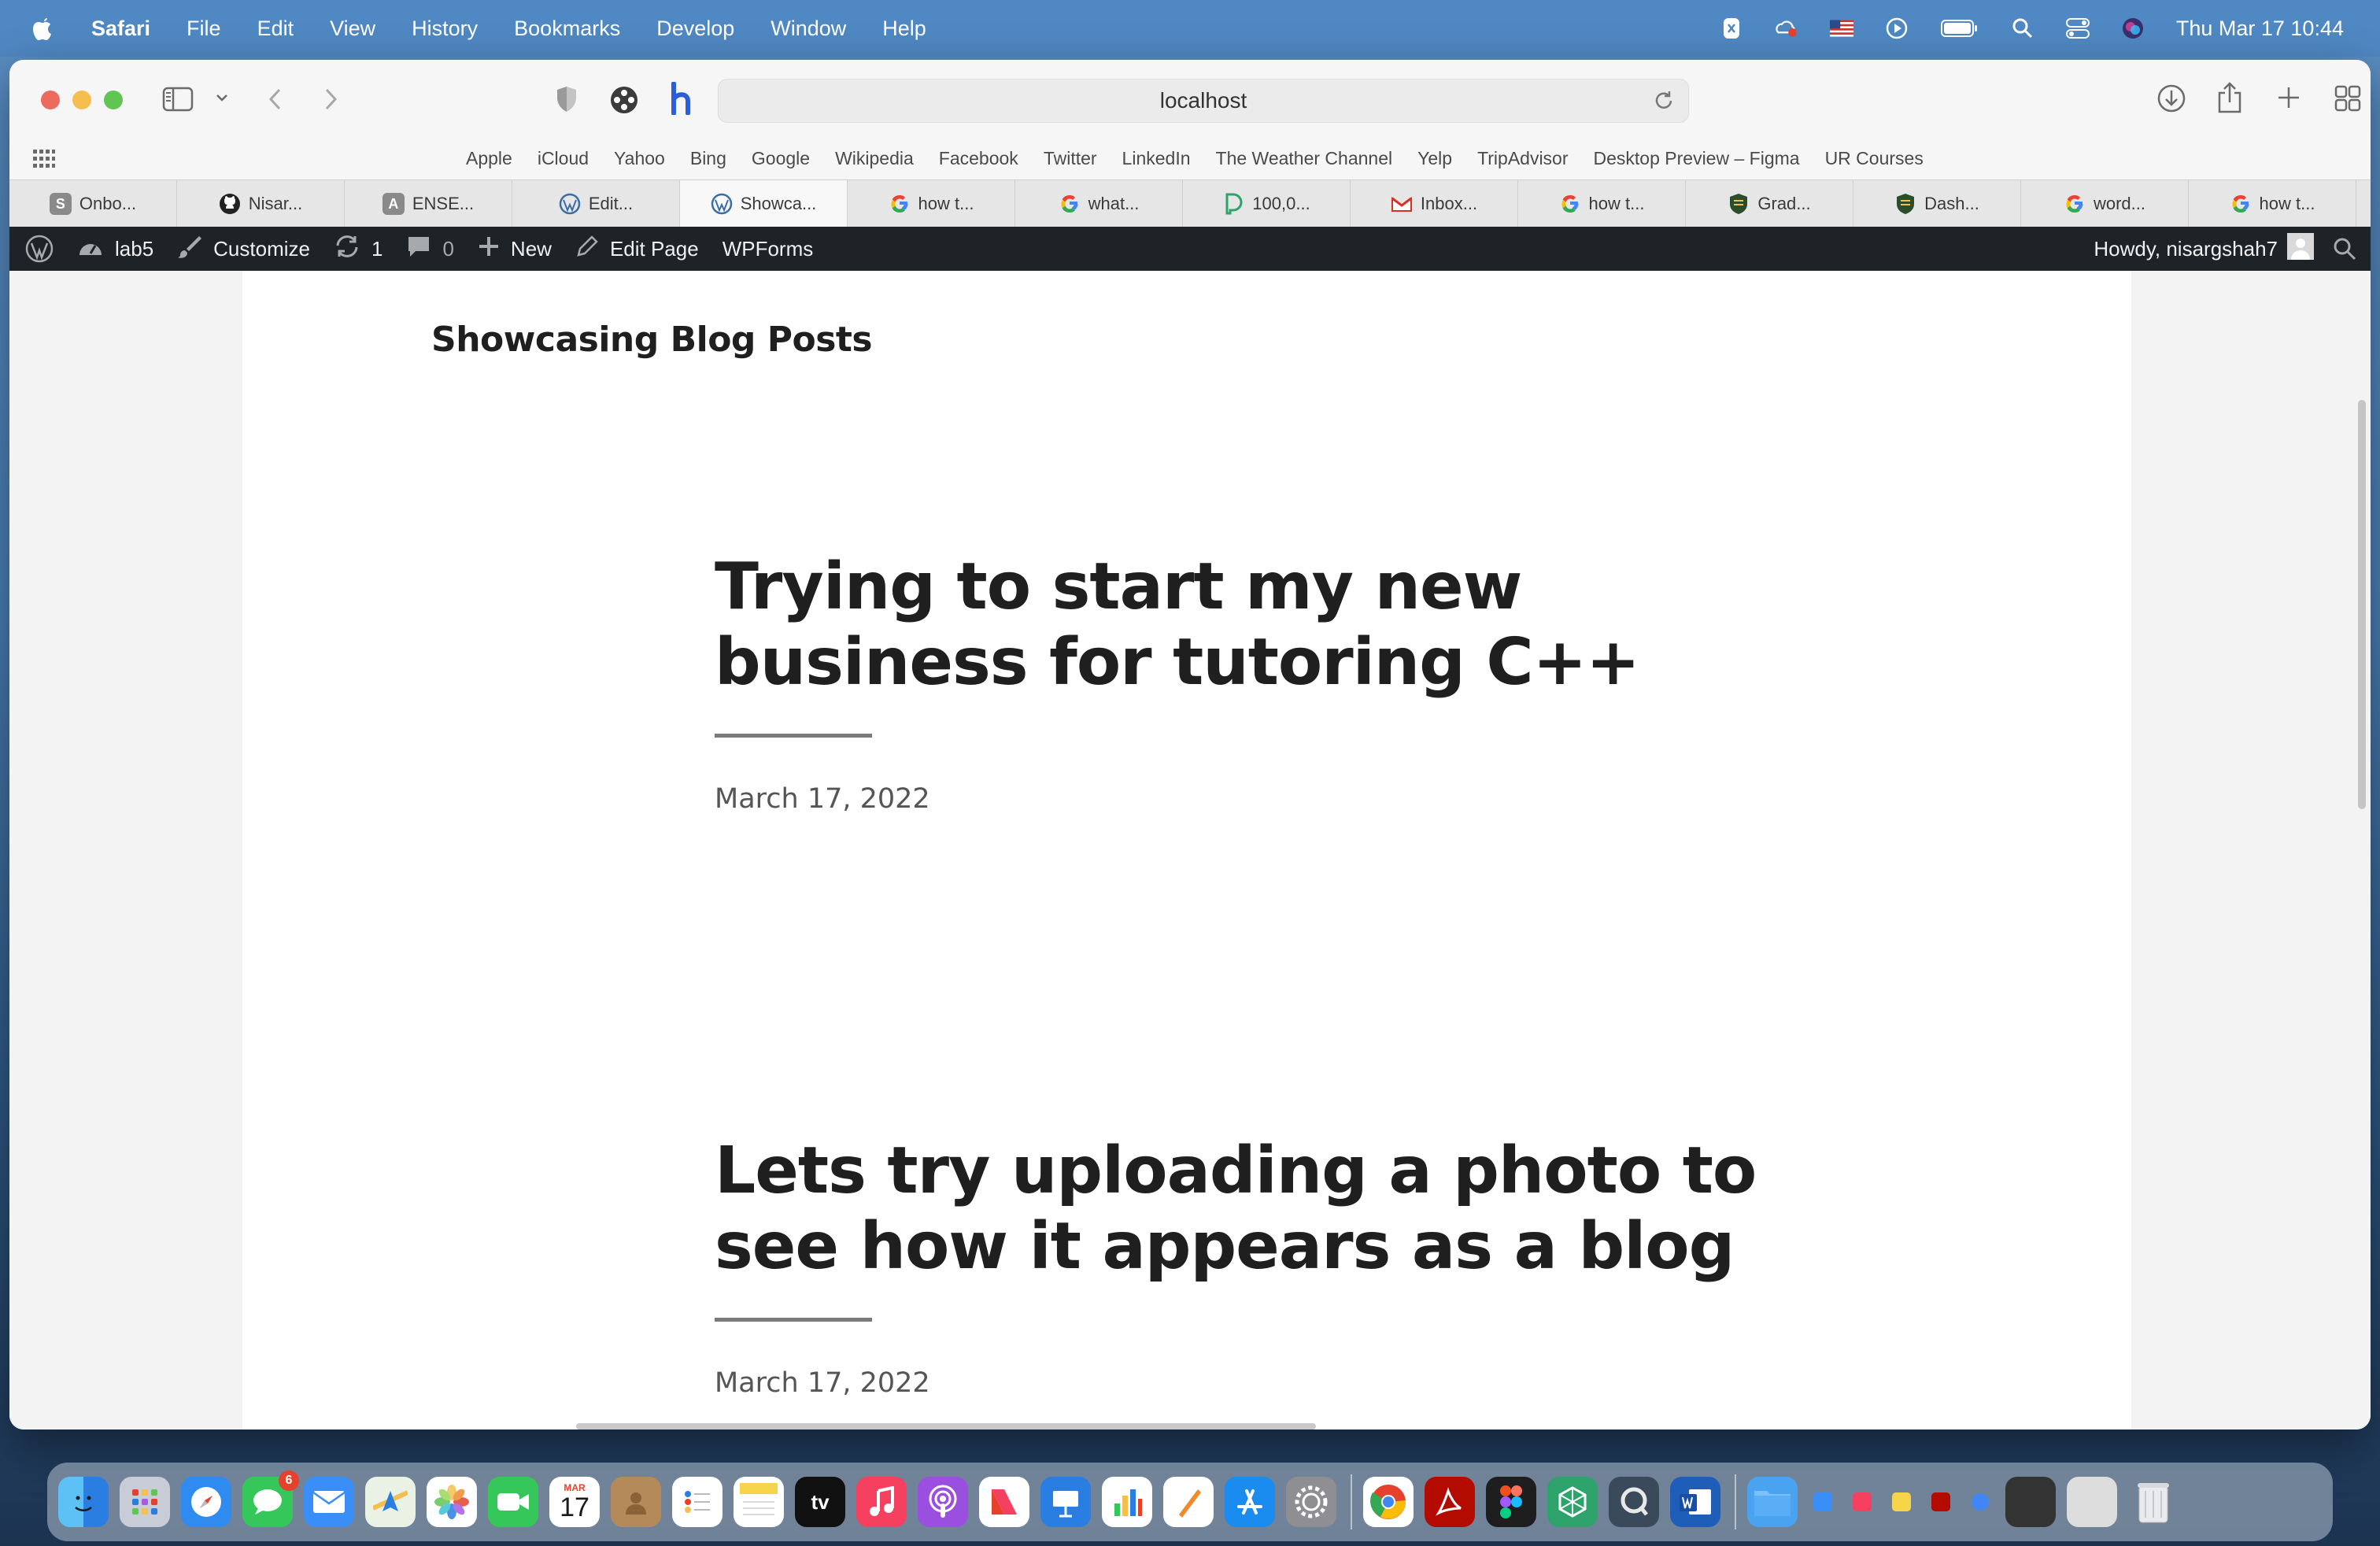 This screenshot has height=1546, width=2380. I want to click on comments-link: 0, so click(430, 250).